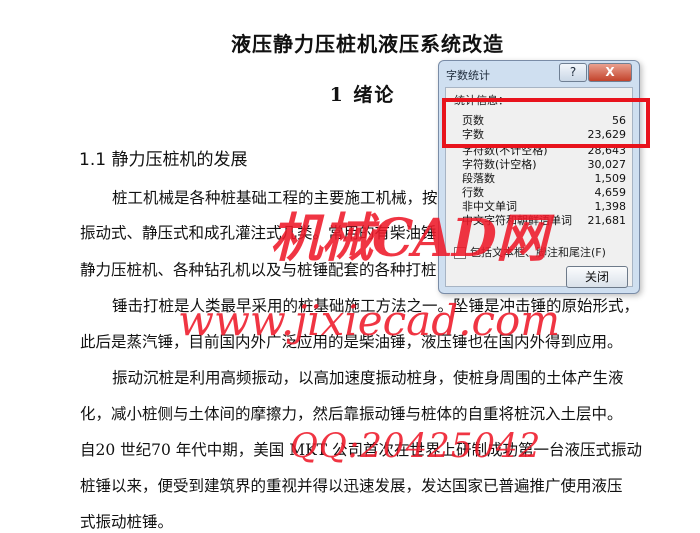  What do you see at coordinates (610, 178) in the screenshot?
I see `stat-value: 1,509` at bounding box center [610, 178].